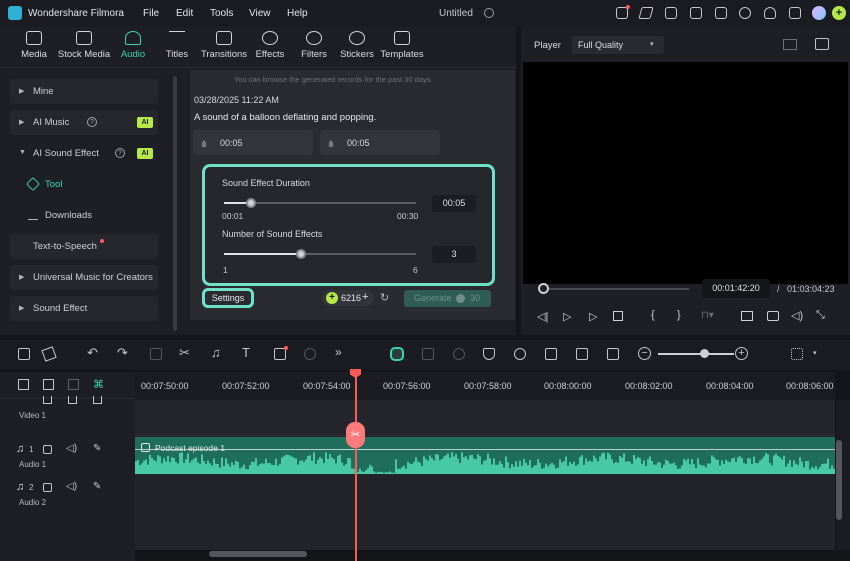 The image size is (850, 561). What do you see at coordinates (216, 352) in the screenshot?
I see `audio-edit-icon: ♫` at bounding box center [216, 352].